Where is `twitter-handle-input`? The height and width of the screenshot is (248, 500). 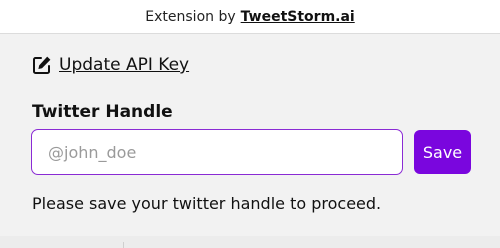
twitter-handle-input is located at coordinates (217, 152).